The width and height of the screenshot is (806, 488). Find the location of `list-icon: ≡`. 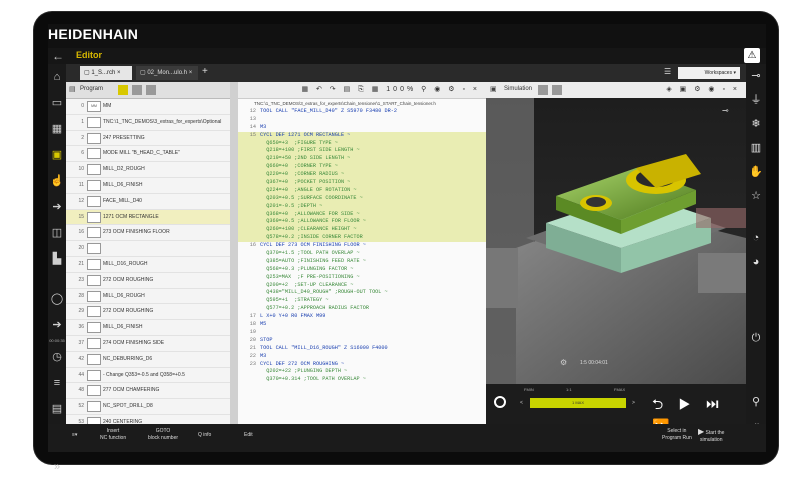

list-icon: ≡ is located at coordinates (57, 383).